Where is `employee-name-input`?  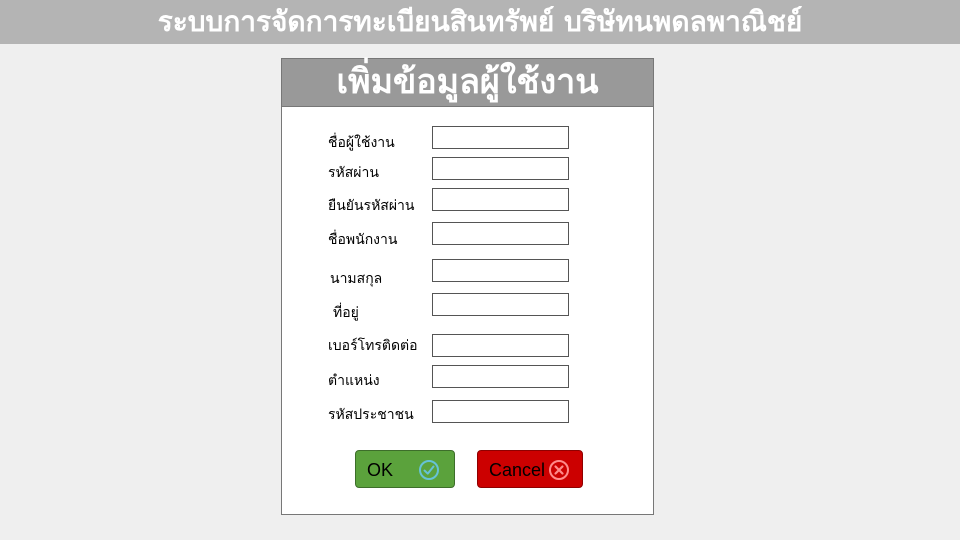 employee-name-input is located at coordinates (500, 233).